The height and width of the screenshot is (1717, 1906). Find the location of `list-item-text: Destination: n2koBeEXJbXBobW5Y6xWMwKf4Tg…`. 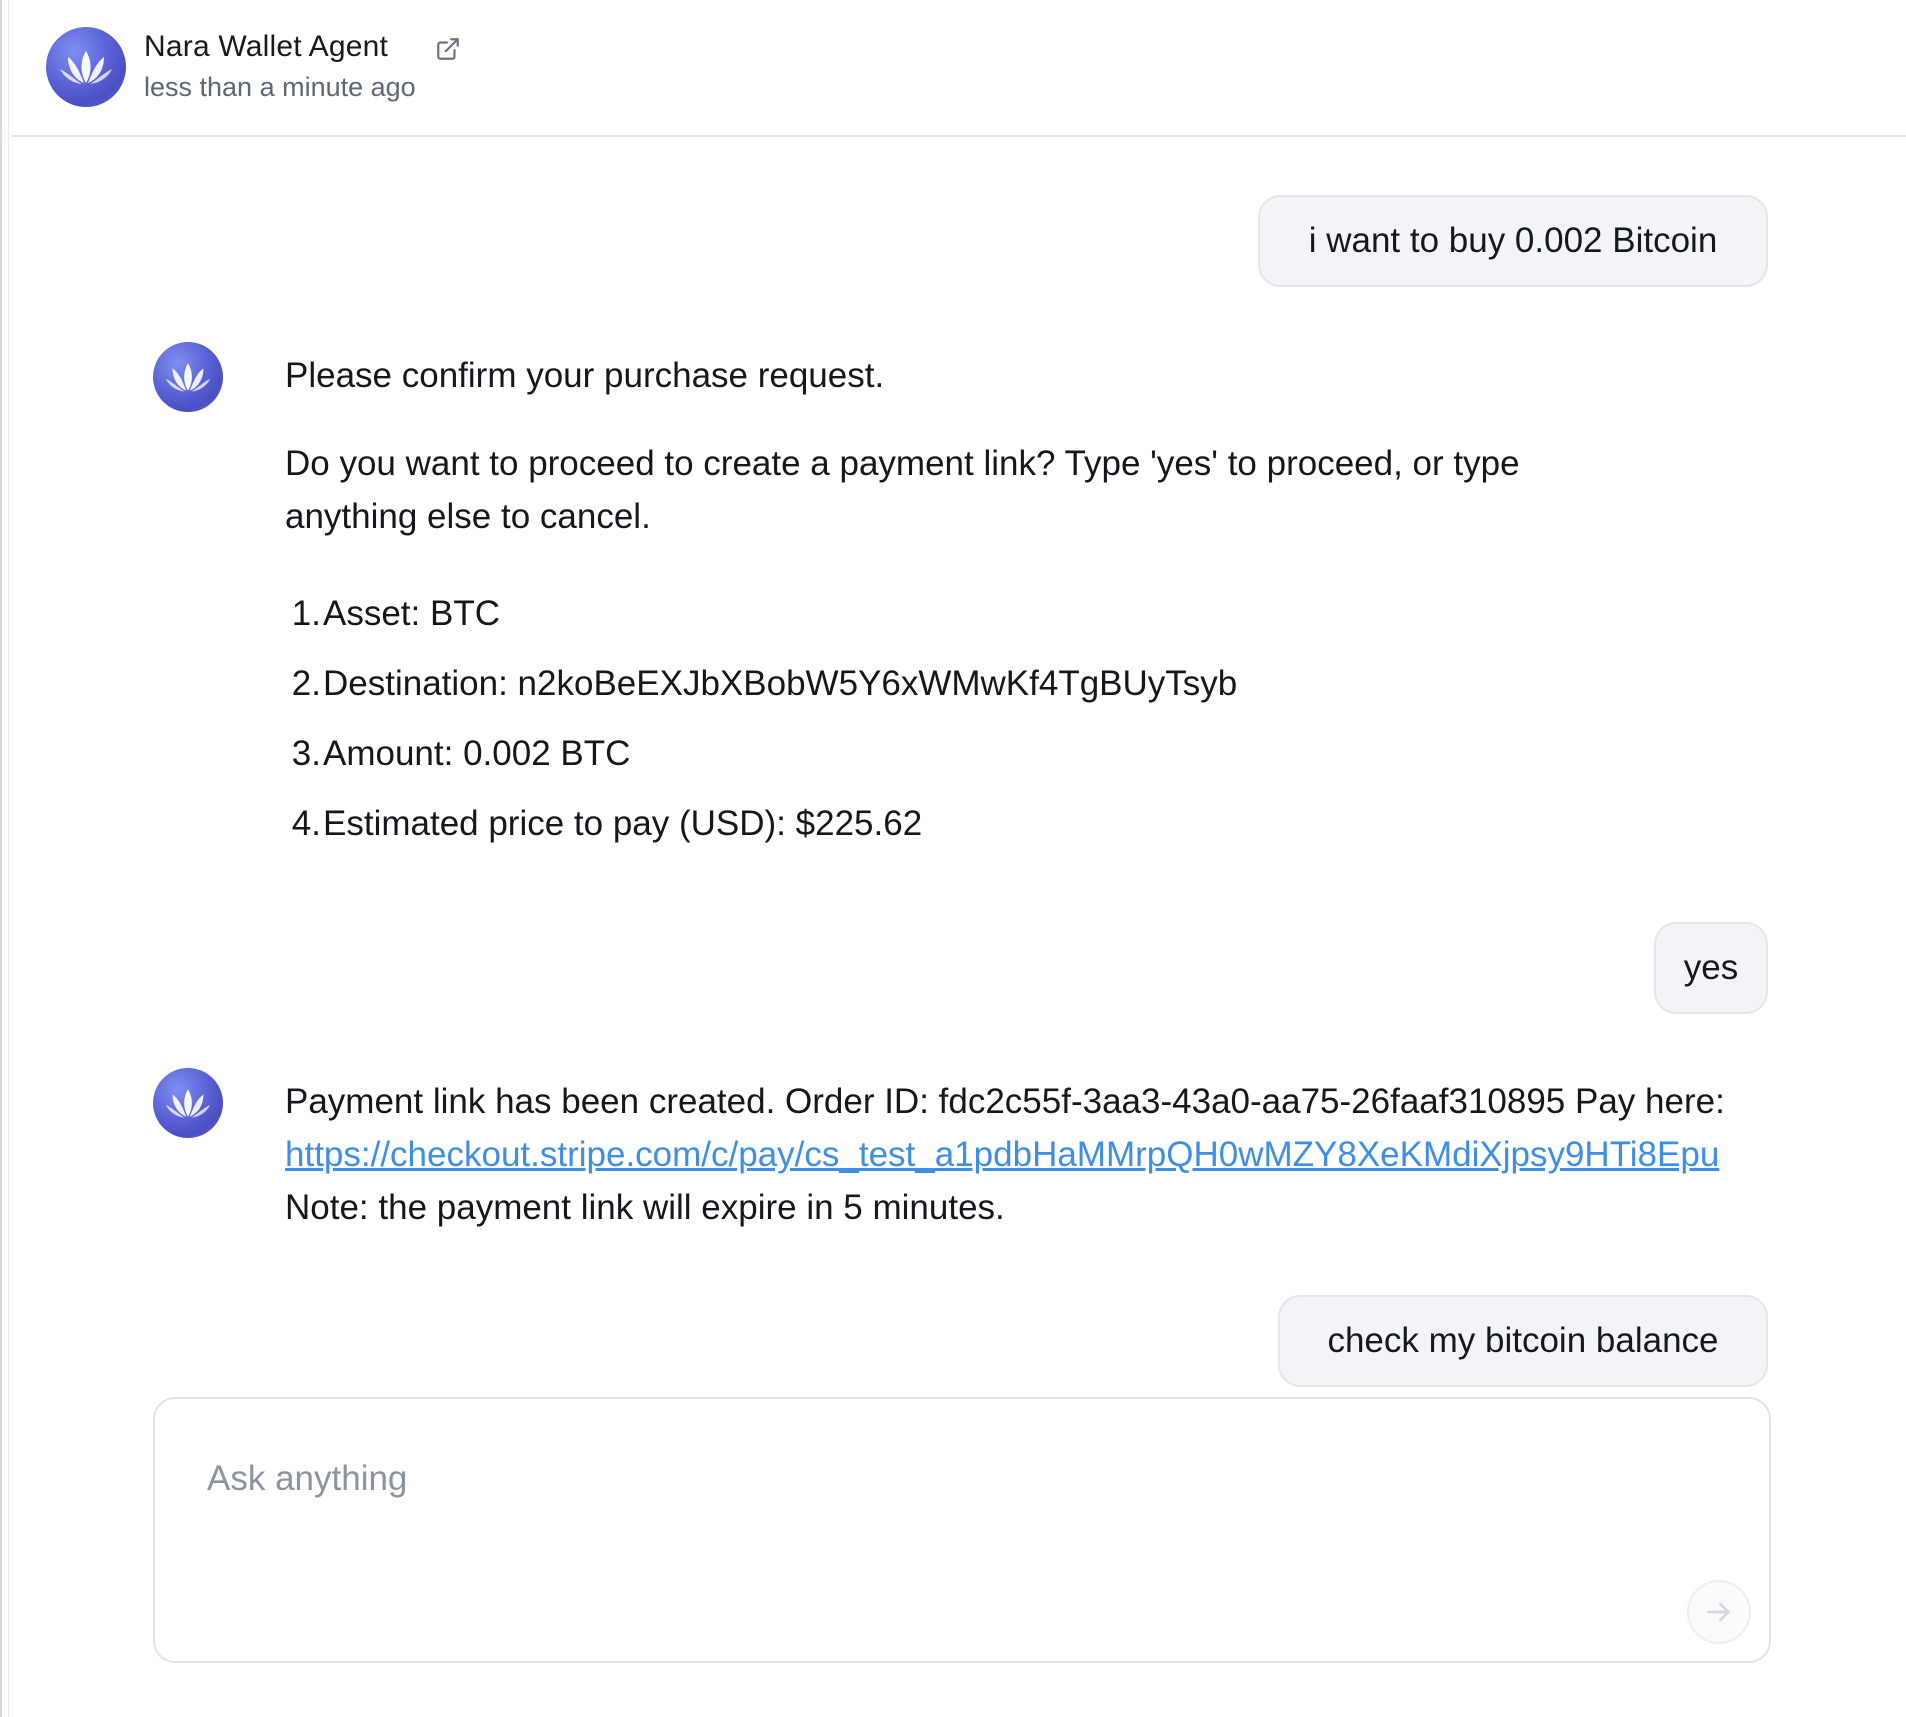

list-item-text: Destination: n2koBeEXJbXBobW5Y6xWMwKf4Tg… is located at coordinates (780, 683).